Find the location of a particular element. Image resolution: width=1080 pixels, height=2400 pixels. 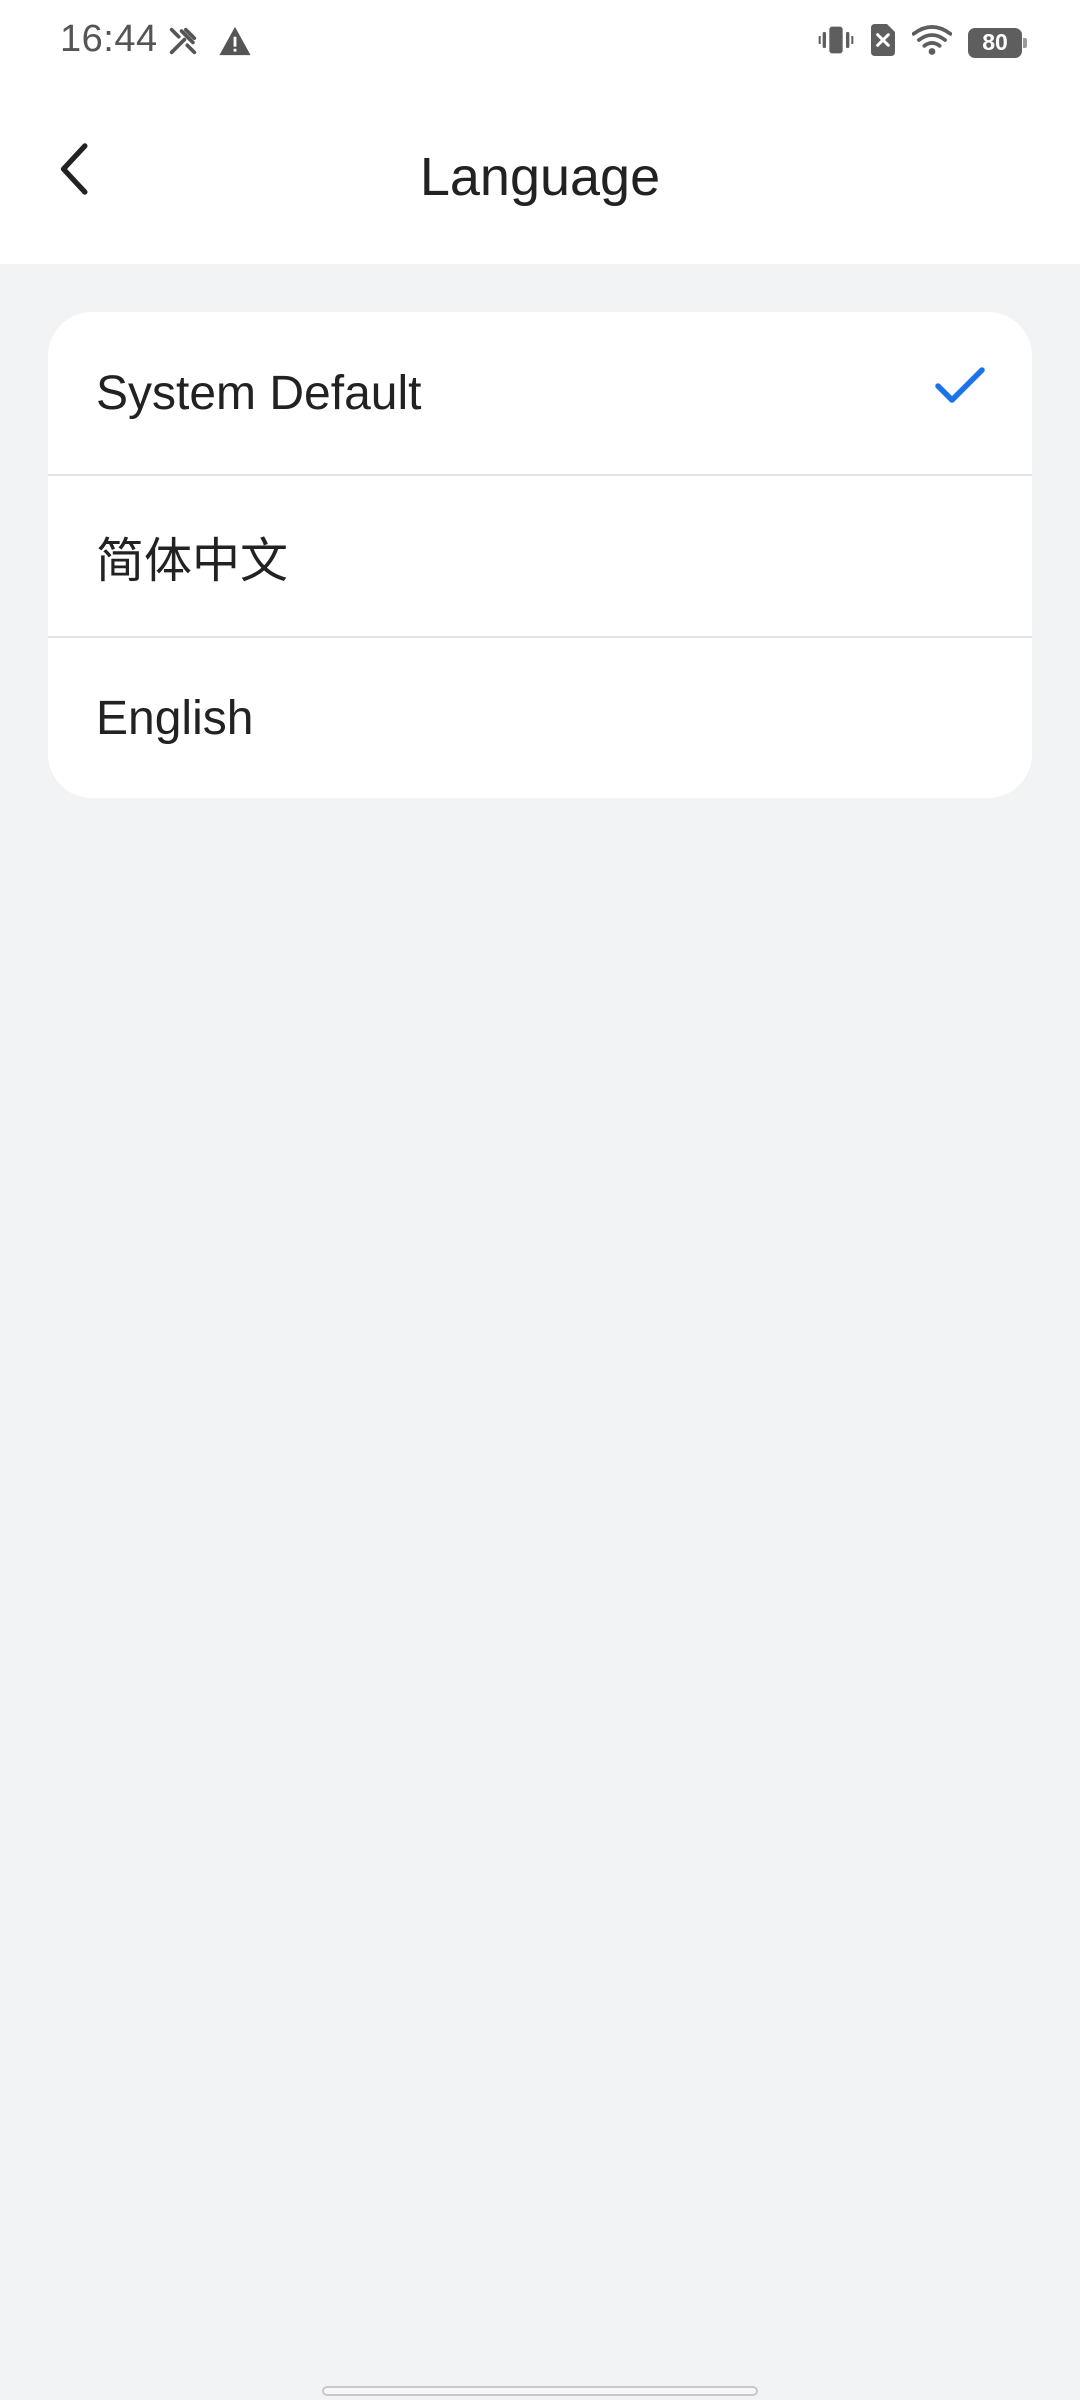

home-indicator is located at coordinates (540, 2391).